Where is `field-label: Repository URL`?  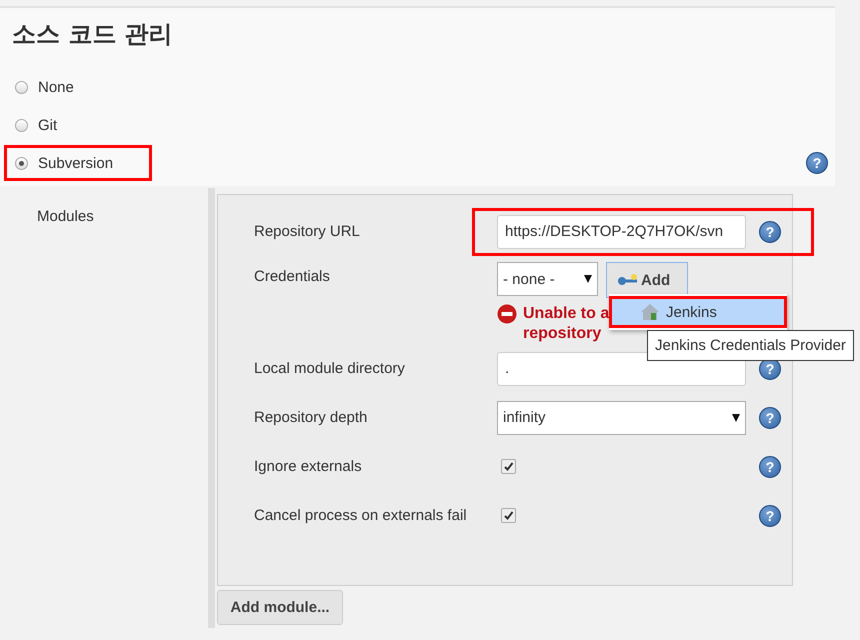 field-label: Repository URL is located at coordinates (307, 231).